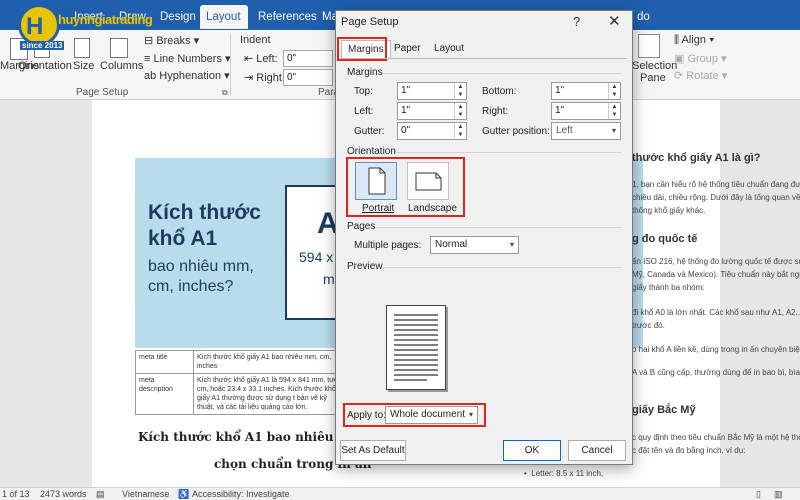 The image size is (800, 500). Describe the element at coordinates (576, 21) in the screenshot. I see `help-icon: ?` at that location.